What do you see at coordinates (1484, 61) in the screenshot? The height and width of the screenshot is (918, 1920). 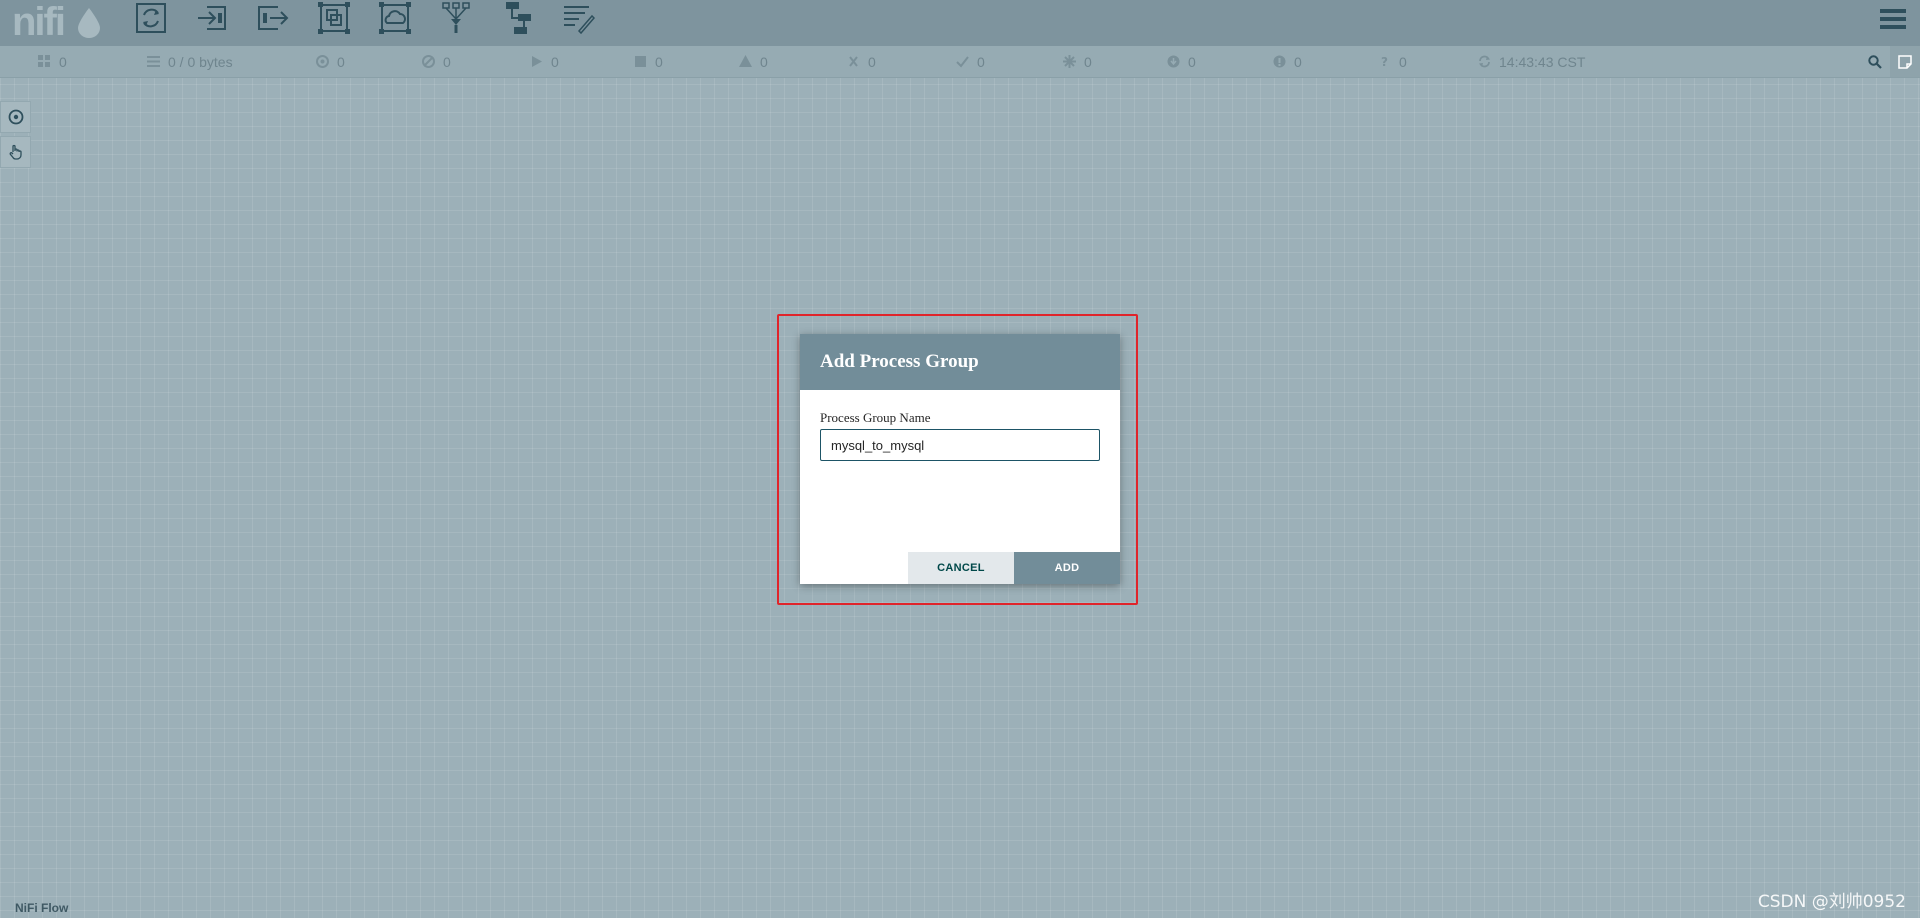 I see `refresh-icon` at bounding box center [1484, 61].